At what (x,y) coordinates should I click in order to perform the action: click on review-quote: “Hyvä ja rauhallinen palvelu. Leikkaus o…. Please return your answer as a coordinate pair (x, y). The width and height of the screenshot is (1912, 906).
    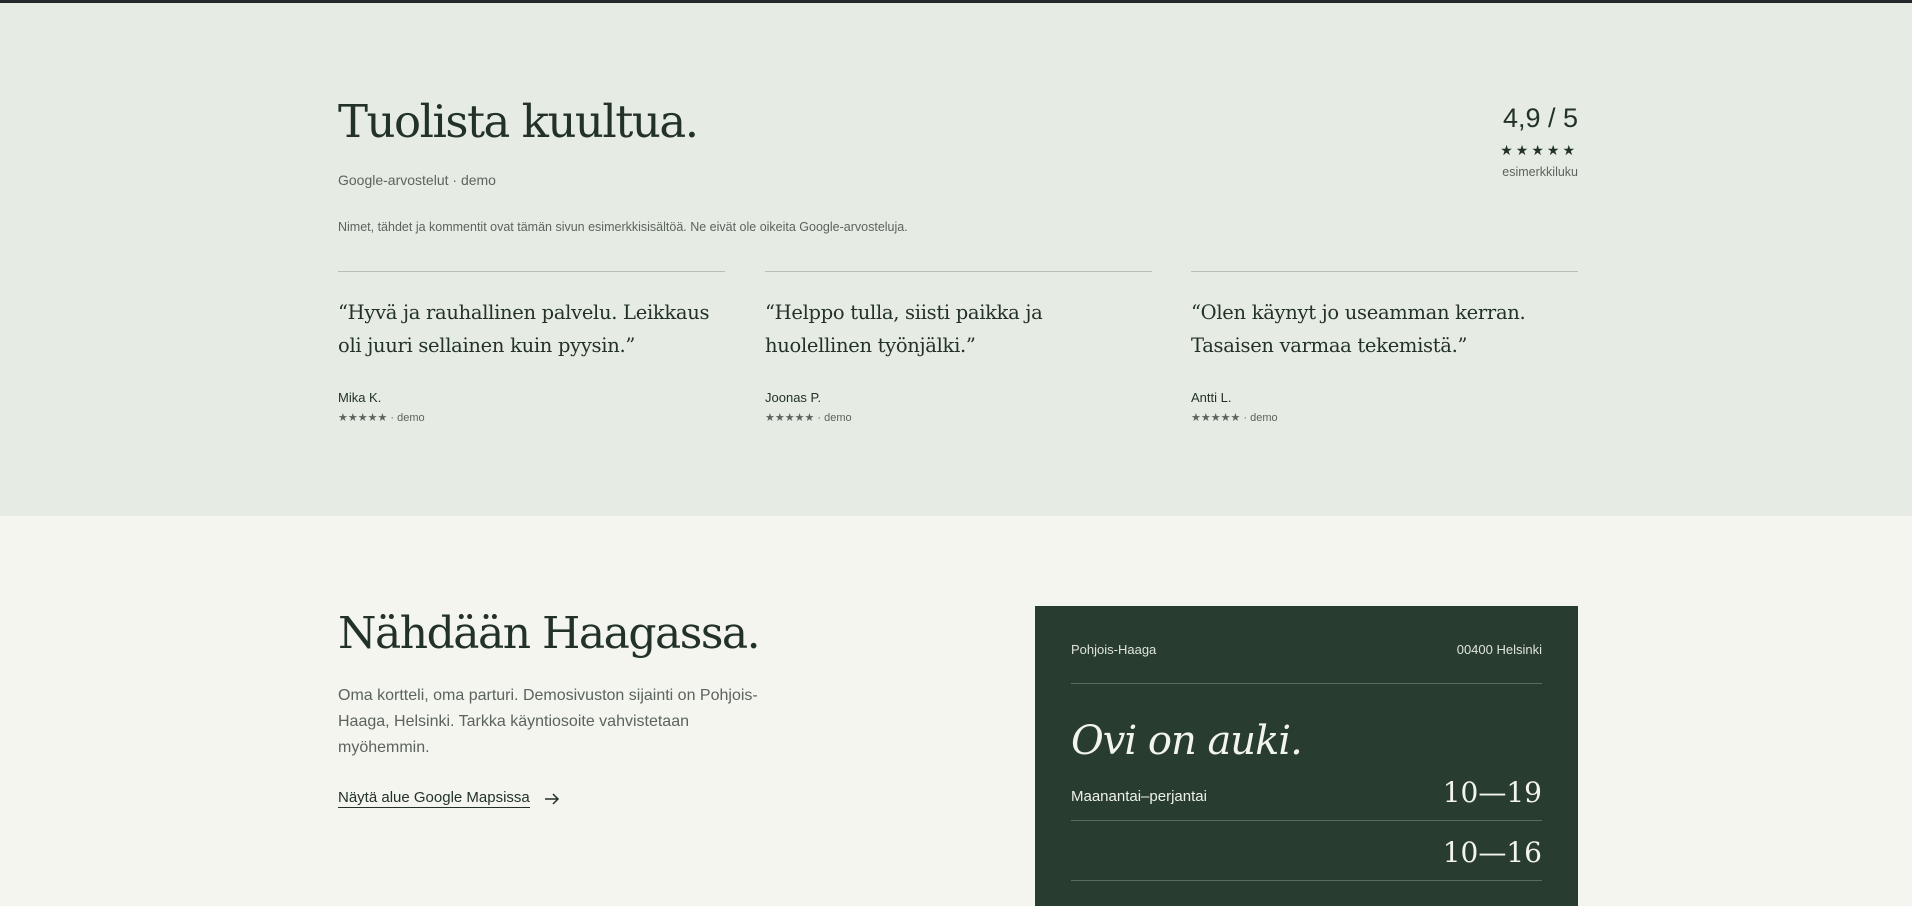
    Looking at the image, I should click on (524, 329).